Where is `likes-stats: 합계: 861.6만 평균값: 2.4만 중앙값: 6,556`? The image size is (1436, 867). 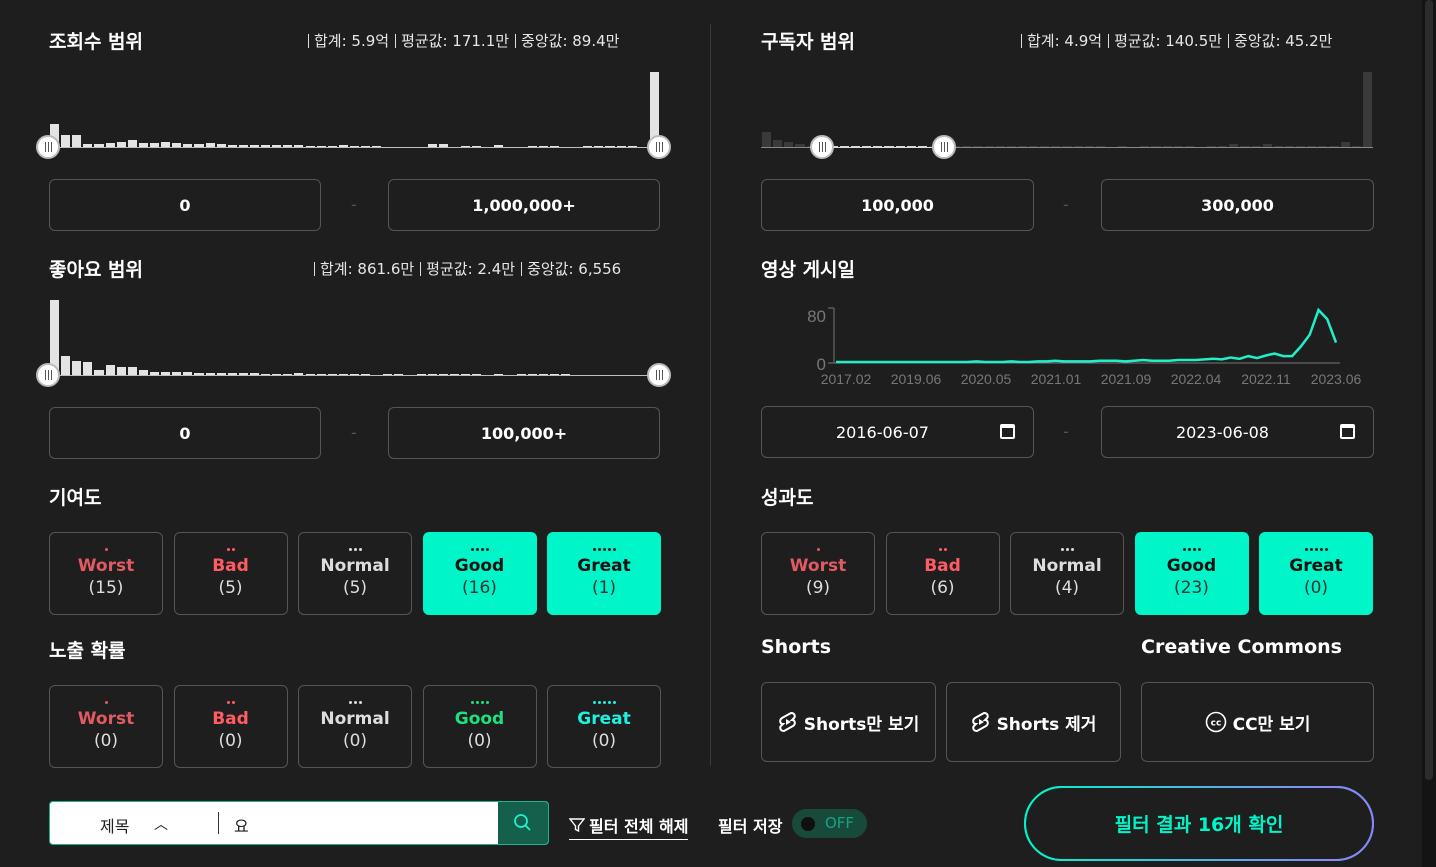
likes-stats: 합계: 861.6만 평균값: 2.4만 중앙값: 6,556 is located at coordinates (467, 268).